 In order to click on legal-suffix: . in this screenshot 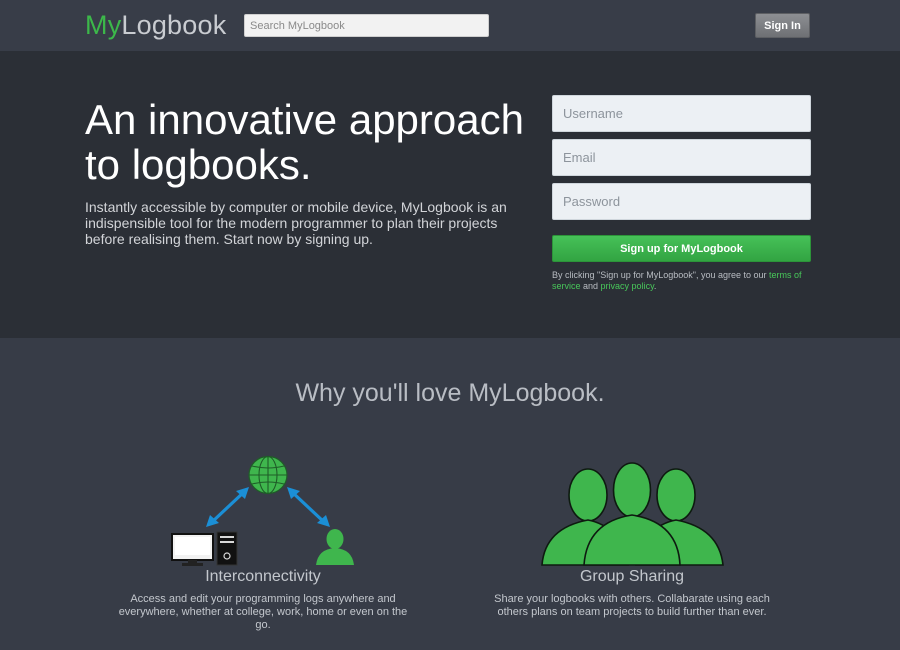, I will do `click(655, 286)`.